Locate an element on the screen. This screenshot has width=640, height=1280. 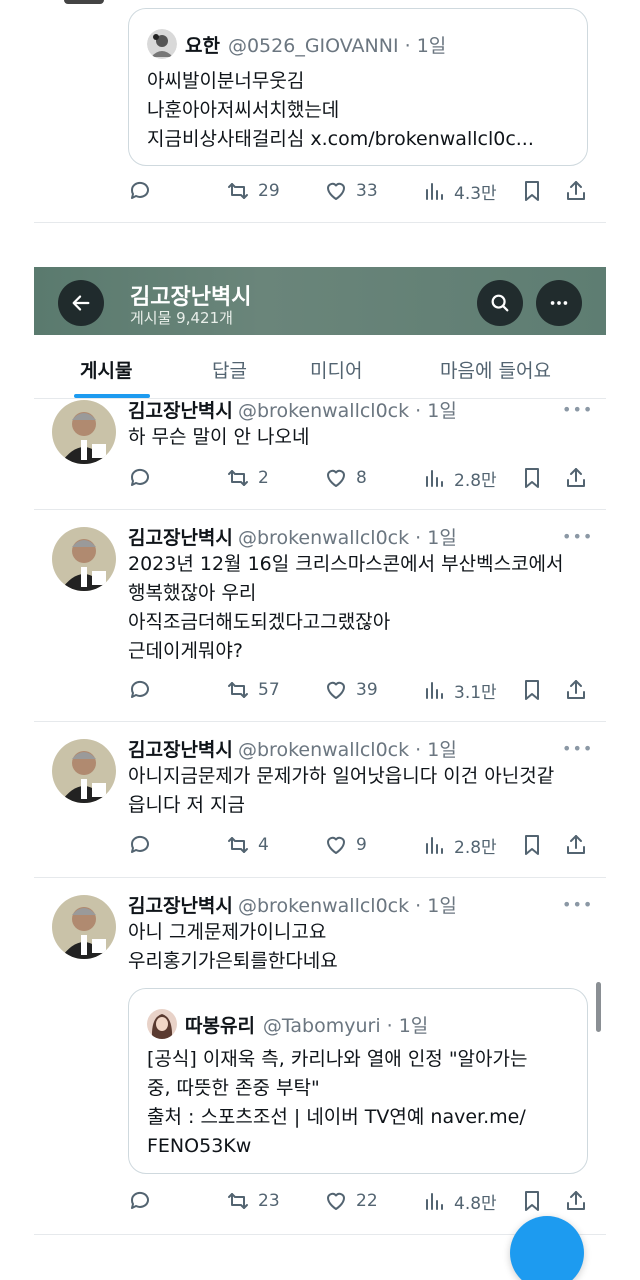
tab-posts: 게시물 is located at coordinates (106, 369).